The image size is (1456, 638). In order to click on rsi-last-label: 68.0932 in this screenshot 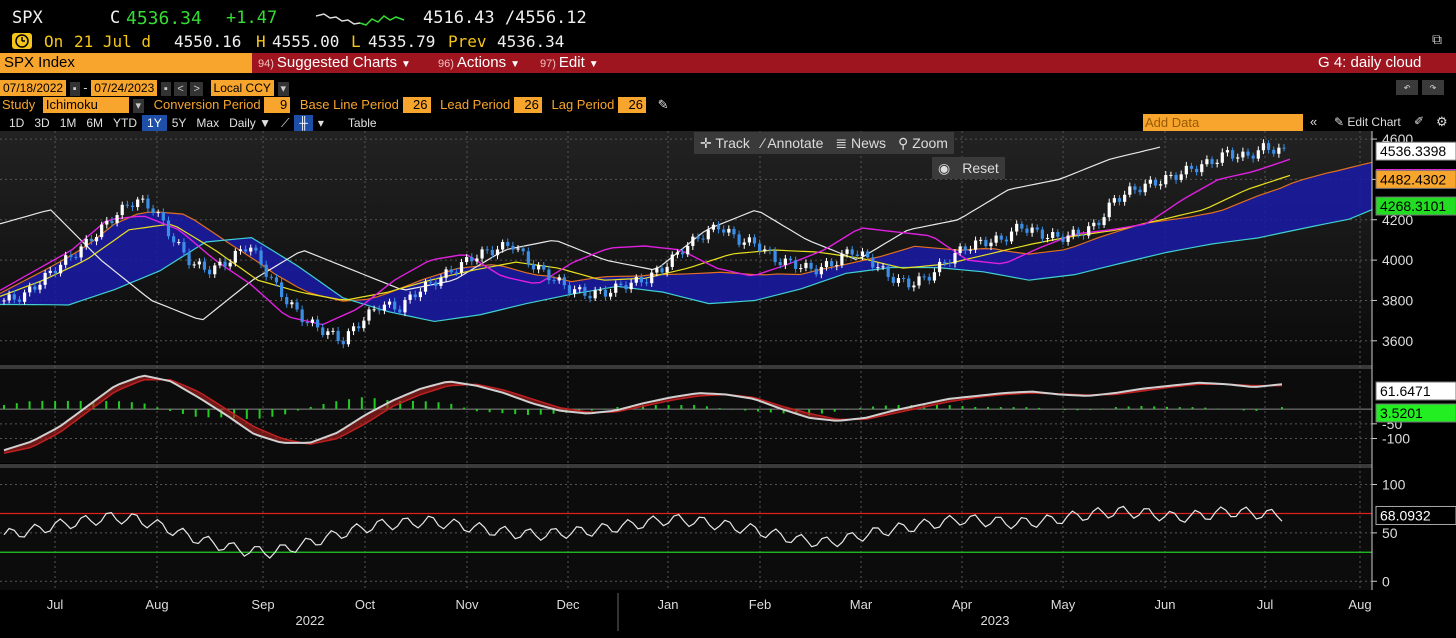, I will do `click(1405, 515)`.